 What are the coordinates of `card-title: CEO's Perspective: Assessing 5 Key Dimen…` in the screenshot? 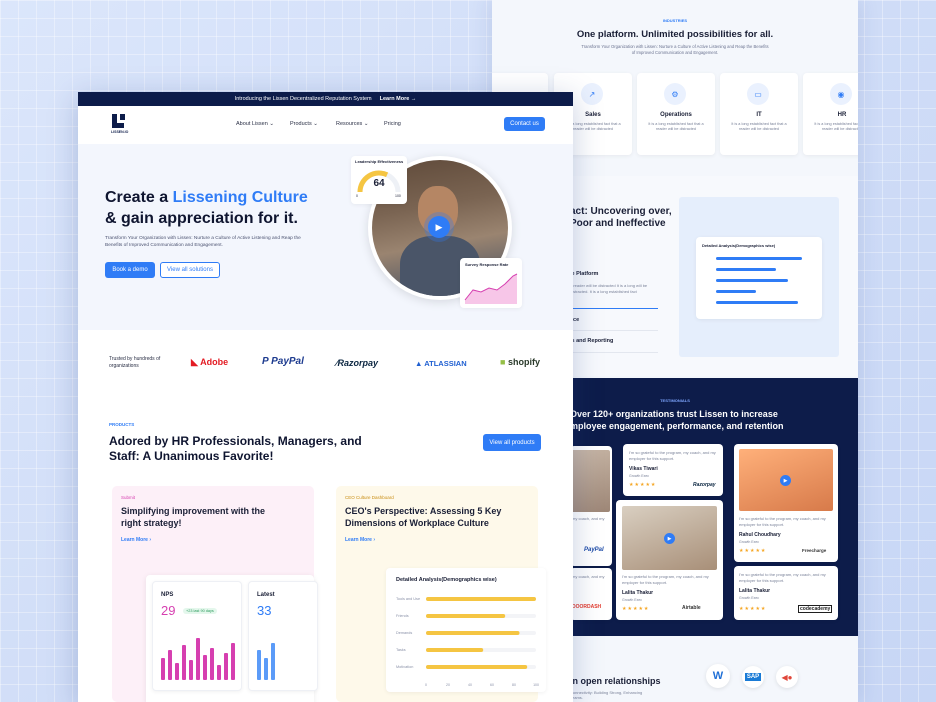 It's located at (423, 517).